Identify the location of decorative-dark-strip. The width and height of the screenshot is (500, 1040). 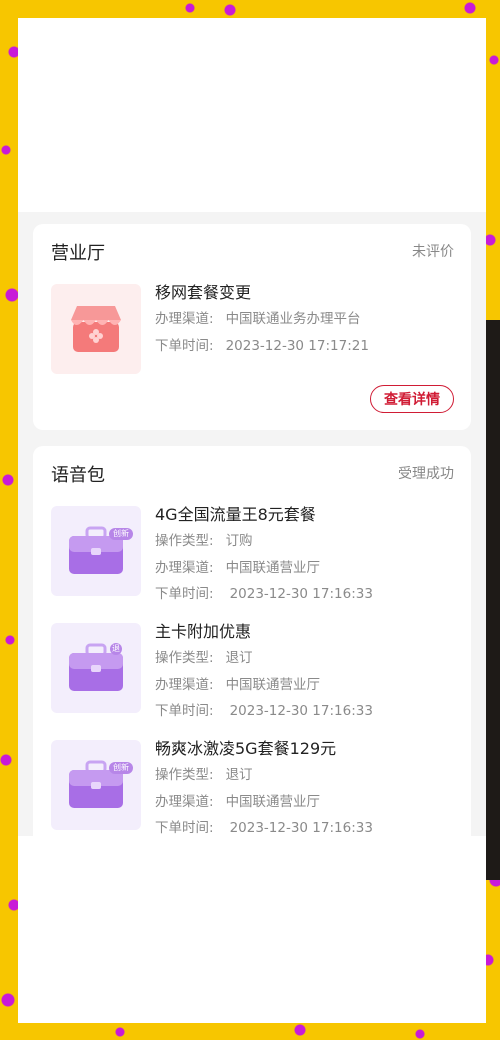
(492, 600).